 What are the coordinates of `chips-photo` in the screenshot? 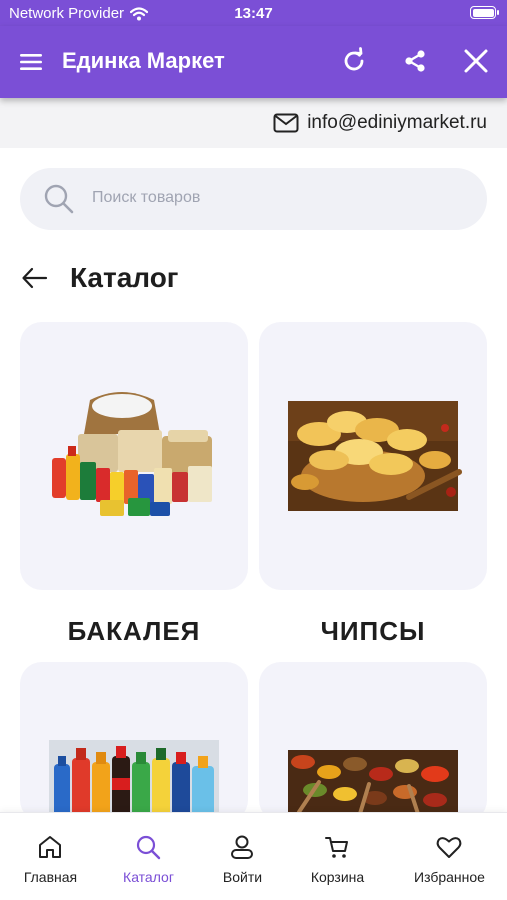 It's located at (375, 456).